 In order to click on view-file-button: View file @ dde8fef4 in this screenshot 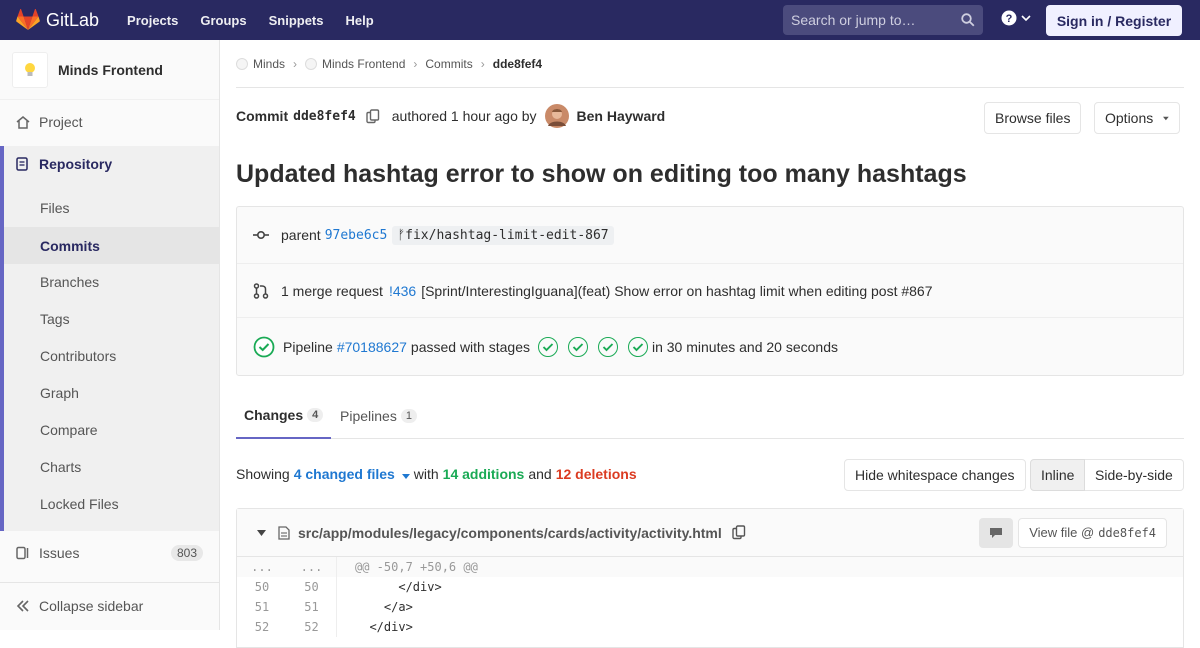, I will do `click(1092, 532)`.